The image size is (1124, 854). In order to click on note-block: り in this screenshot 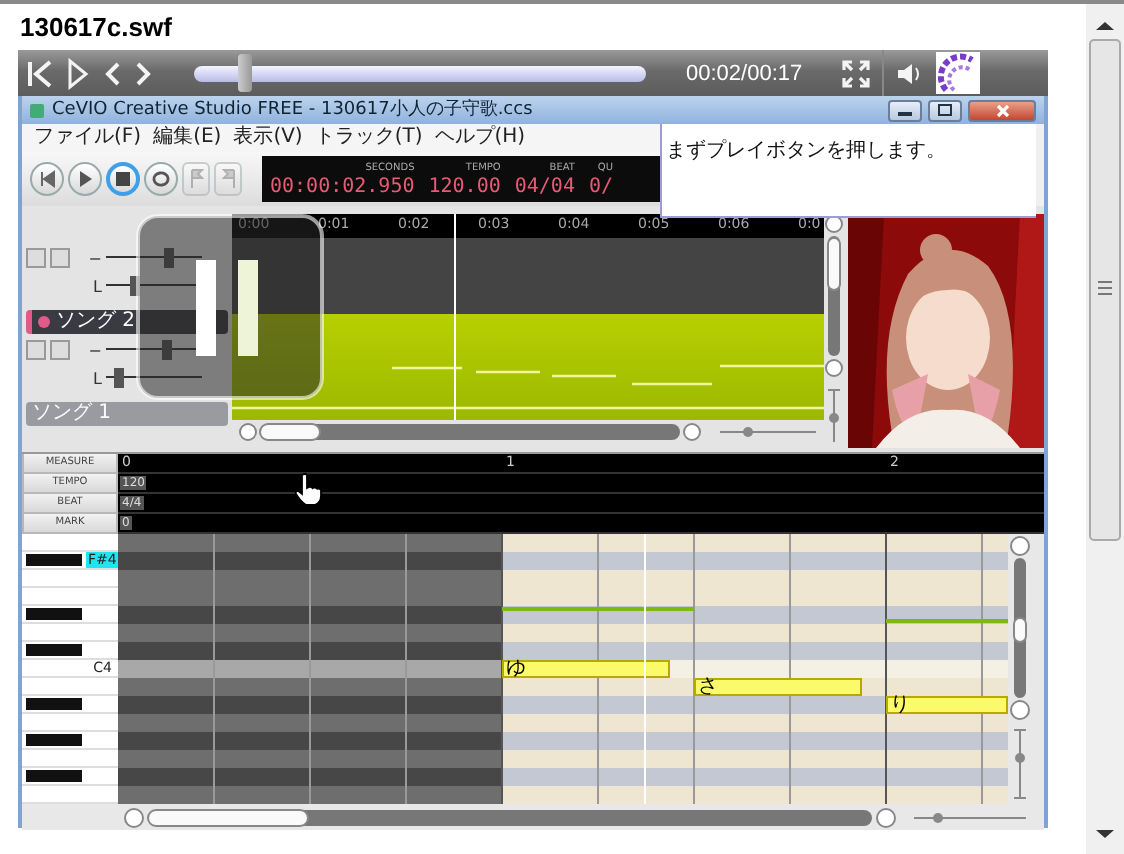, I will do `click(947, 705)`.